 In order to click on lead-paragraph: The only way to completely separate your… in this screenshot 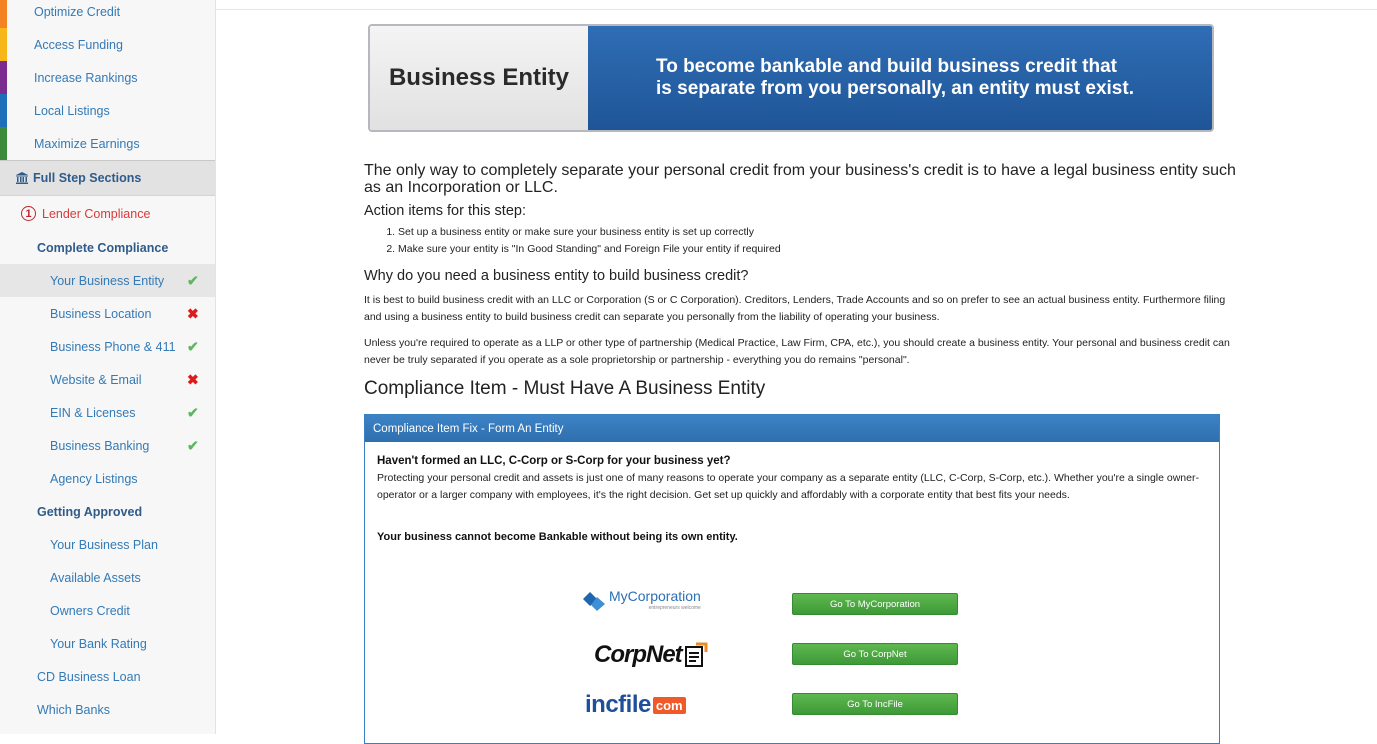, I will do `click(800, 179)`.